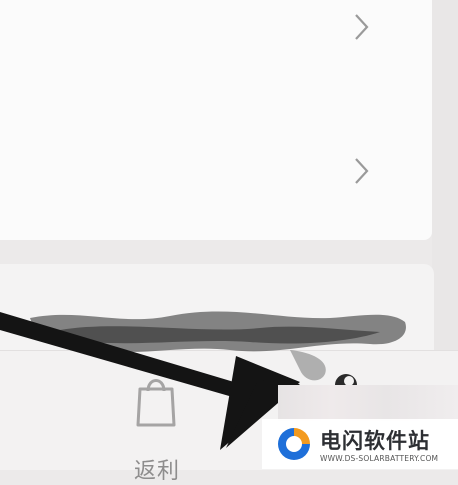 This screenshot has width=458, height=485. I want to click on pixelated-region, so click(368, 403).